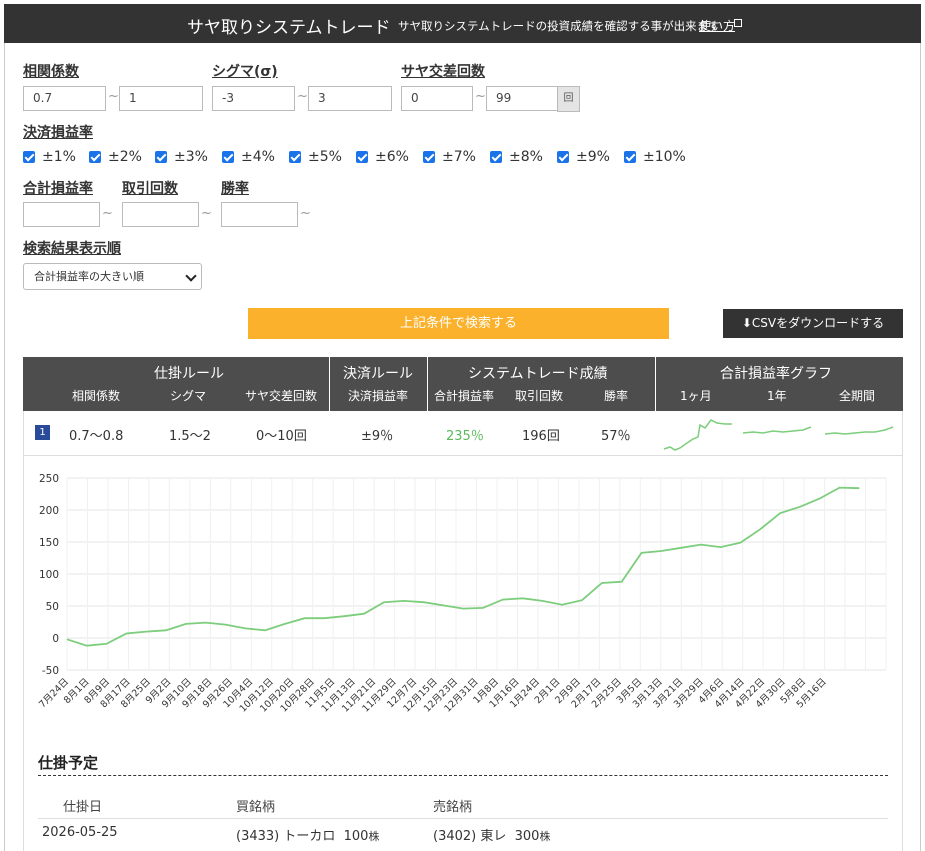  Describe the element at coordinates (522, 98) in the screenshot. I see `crossings-max-input: 99` at that location.